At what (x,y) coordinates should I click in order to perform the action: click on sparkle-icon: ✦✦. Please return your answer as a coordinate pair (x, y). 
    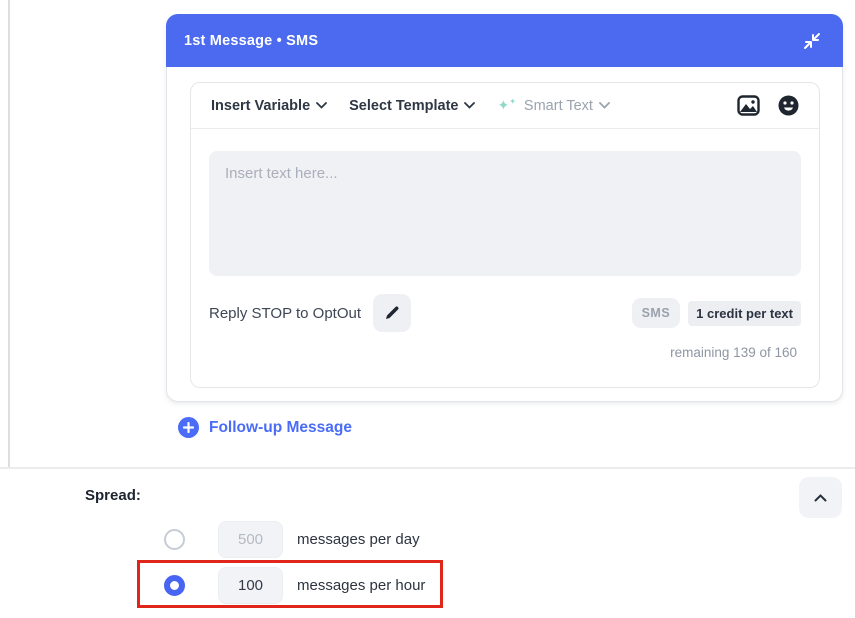
    Looking at the image, I should click on (506, 105).